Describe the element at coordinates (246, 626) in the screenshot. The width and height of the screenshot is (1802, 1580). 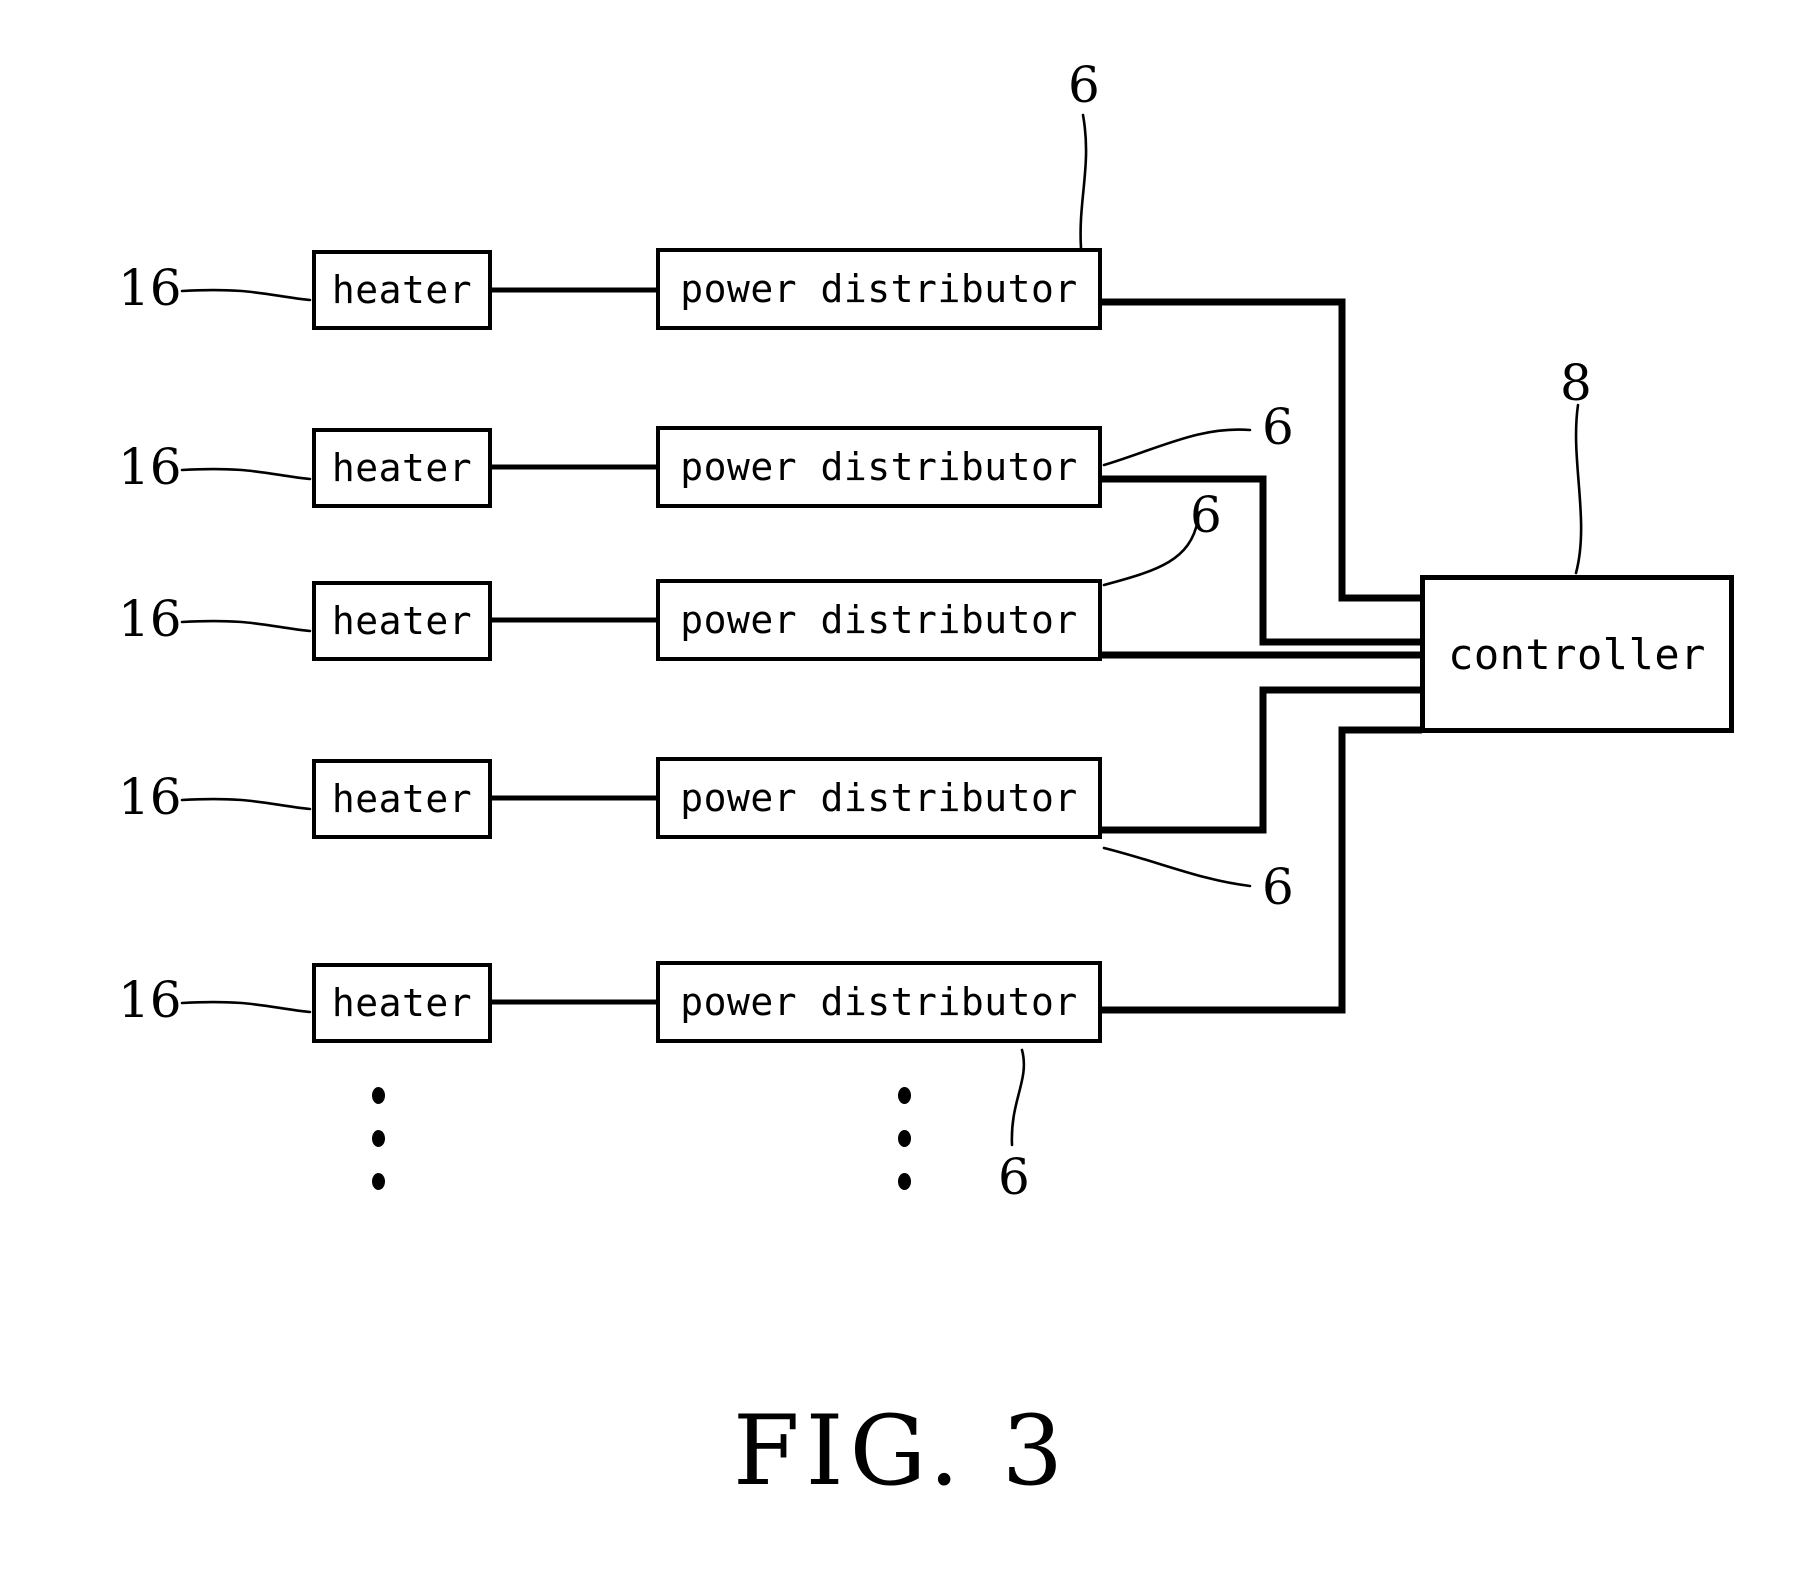
I see `leader-16-row3` at that location.